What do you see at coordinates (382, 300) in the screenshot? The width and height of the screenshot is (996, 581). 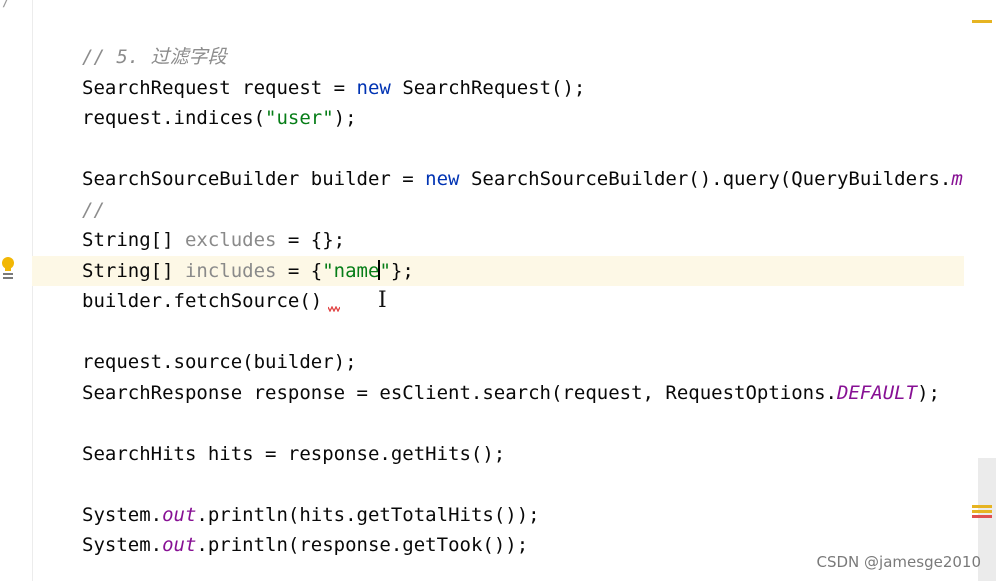 I see `mouse-ibeam-cursor-icon: I` at bounding box center [382, 300].